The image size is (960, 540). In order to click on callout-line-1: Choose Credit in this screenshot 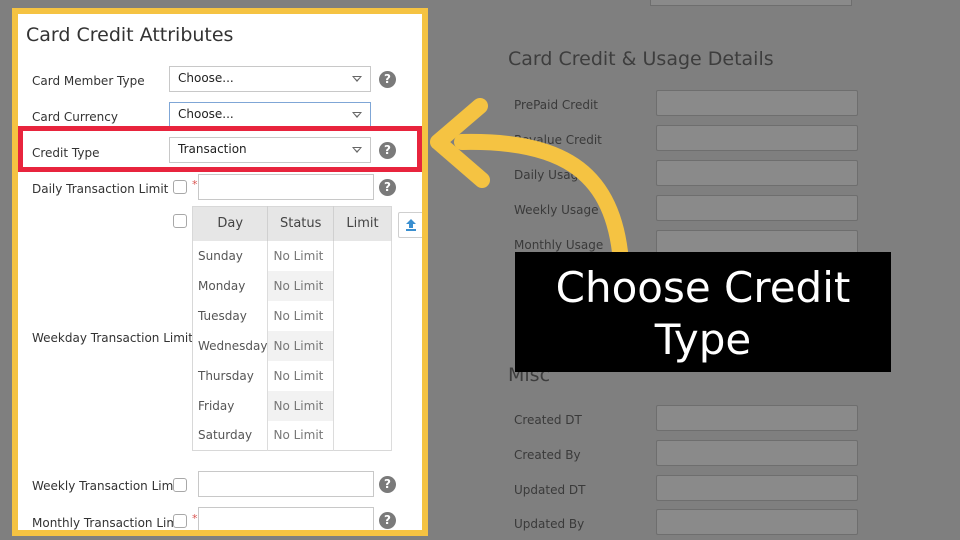, I will do `click(703, 287)`.